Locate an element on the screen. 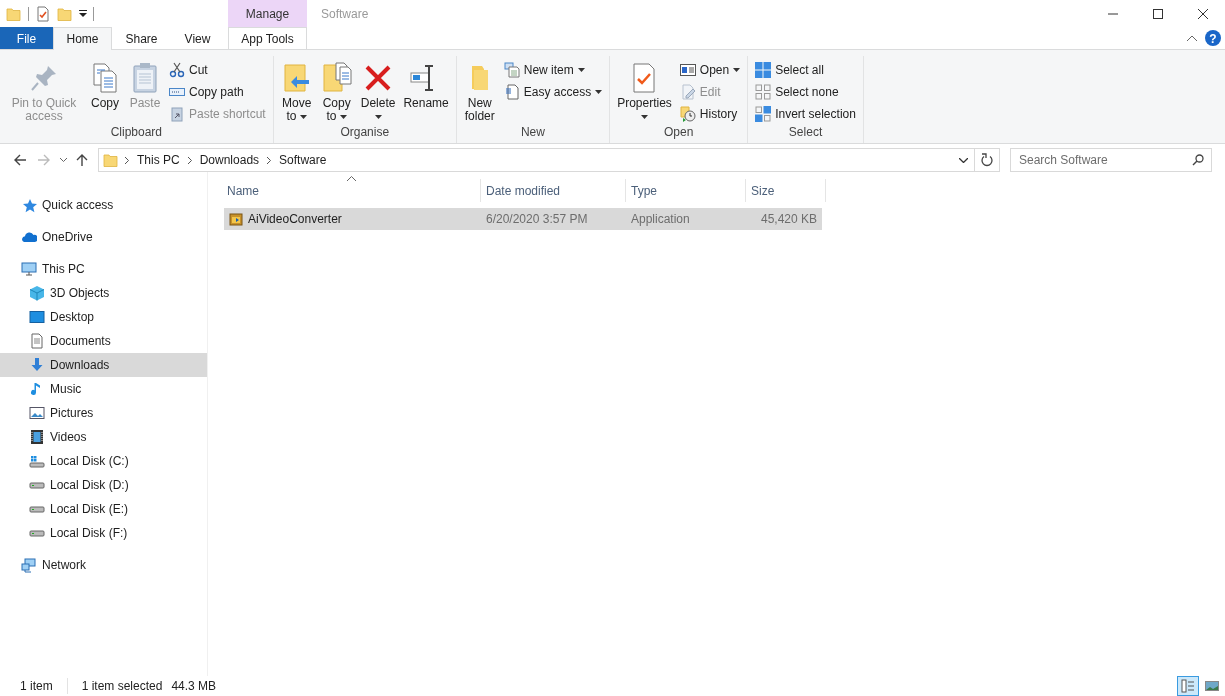 The image size is (1225, 696). ribbon-button: New folder is located at coordinates (479, 92).